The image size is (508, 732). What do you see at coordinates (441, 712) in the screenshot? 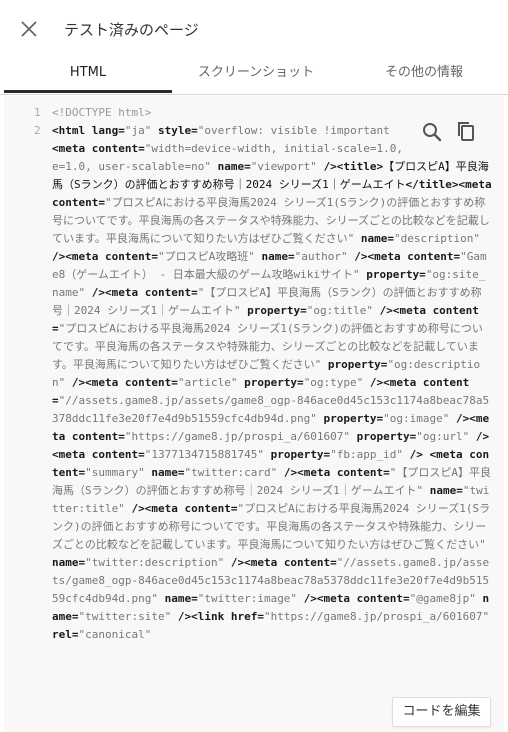
I see `edit-code-button: コードを編集` at bounding box center [441, 712].